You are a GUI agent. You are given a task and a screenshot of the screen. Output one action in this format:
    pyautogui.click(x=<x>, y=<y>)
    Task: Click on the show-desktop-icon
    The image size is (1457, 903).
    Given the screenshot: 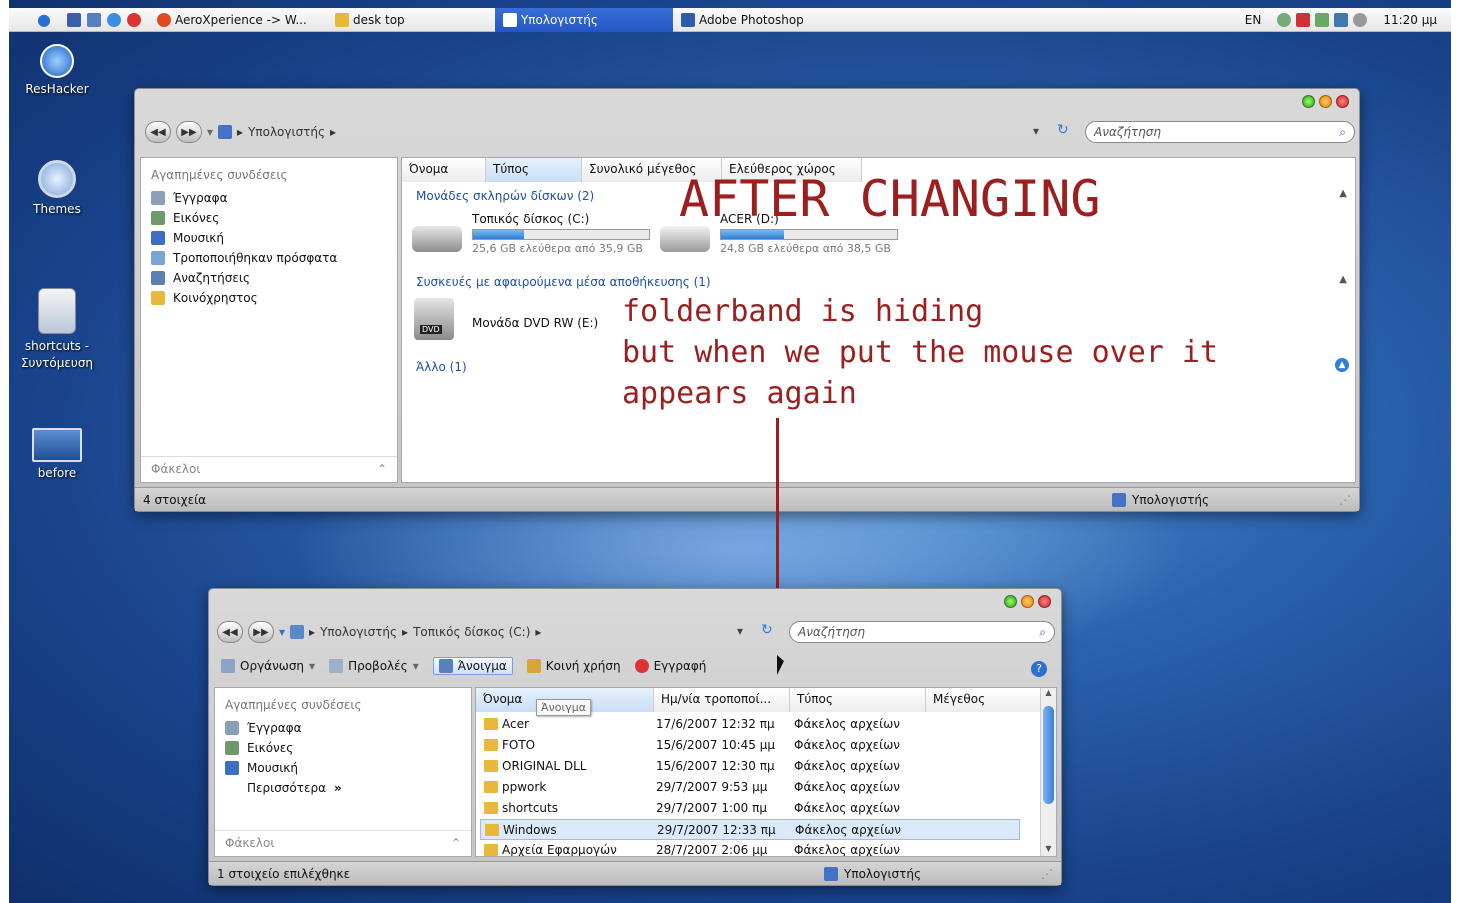 What is the action you would take?
    pyautogui.click(x=73, y=19)
    